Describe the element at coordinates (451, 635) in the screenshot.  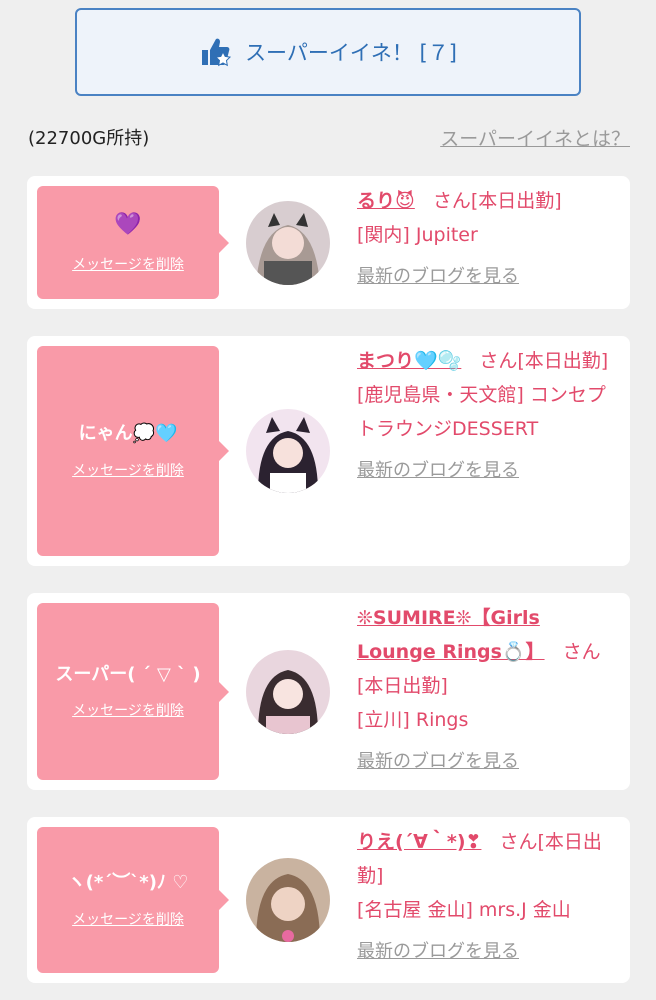
I see `cast-name-link: ❊SUMIRE❊【Girls Lounge Rings💍】` at that location.